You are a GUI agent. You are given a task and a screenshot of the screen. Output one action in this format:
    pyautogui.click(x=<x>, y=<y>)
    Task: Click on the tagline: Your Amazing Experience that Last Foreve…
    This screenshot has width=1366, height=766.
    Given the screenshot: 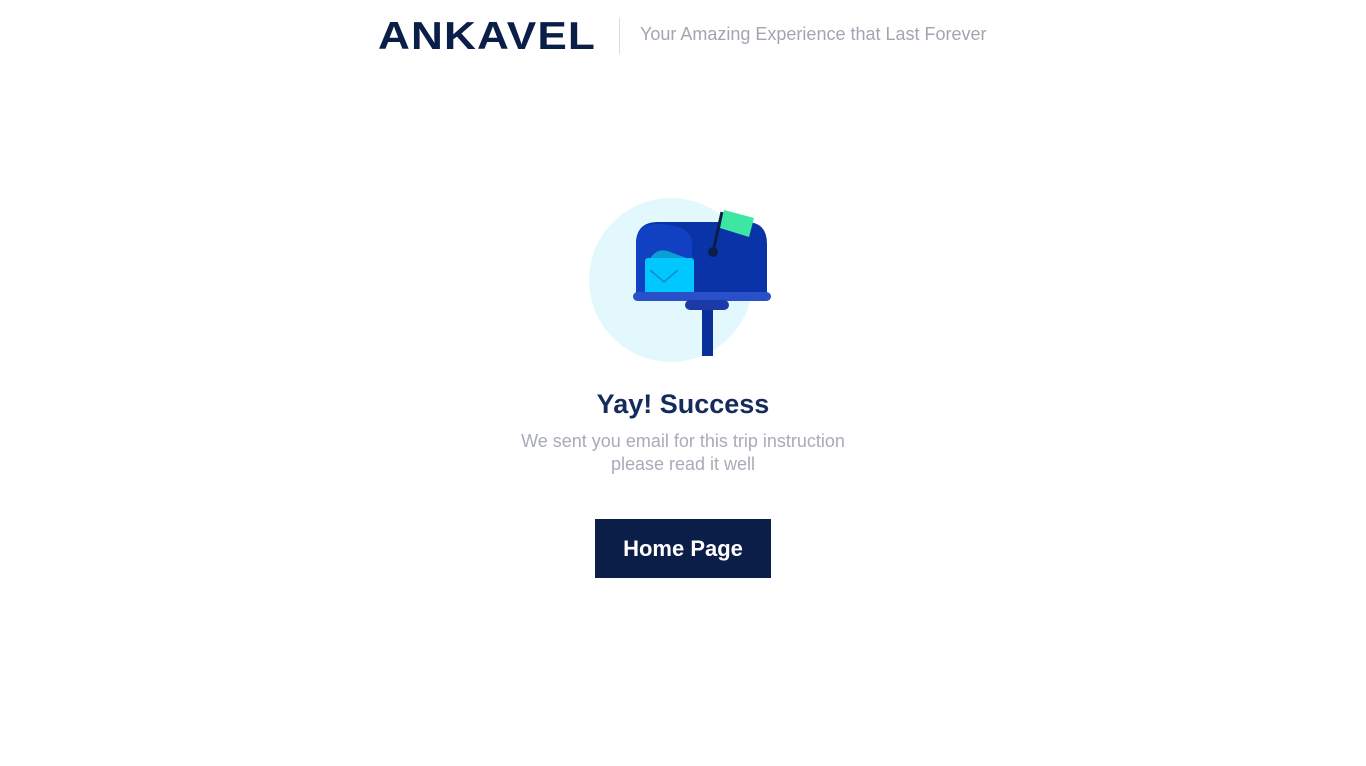 What is the action you would take?
    pyautogui.click(x=813, y=34)
    